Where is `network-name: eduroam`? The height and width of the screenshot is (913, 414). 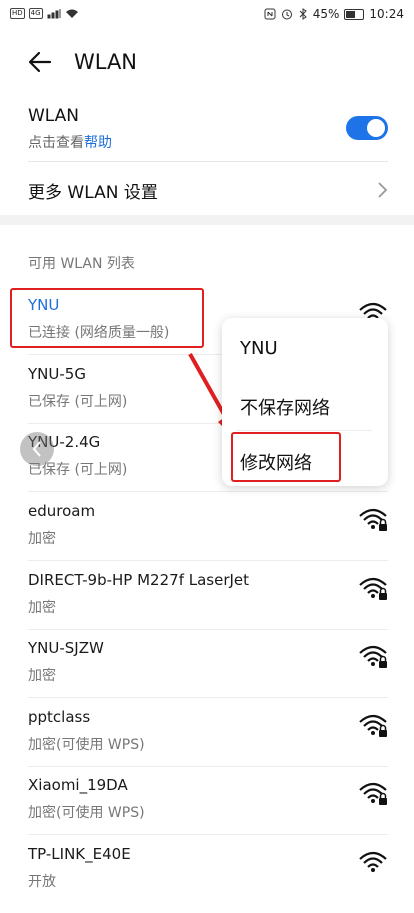 network-name: eduroam is located at coordinates (62, 511).